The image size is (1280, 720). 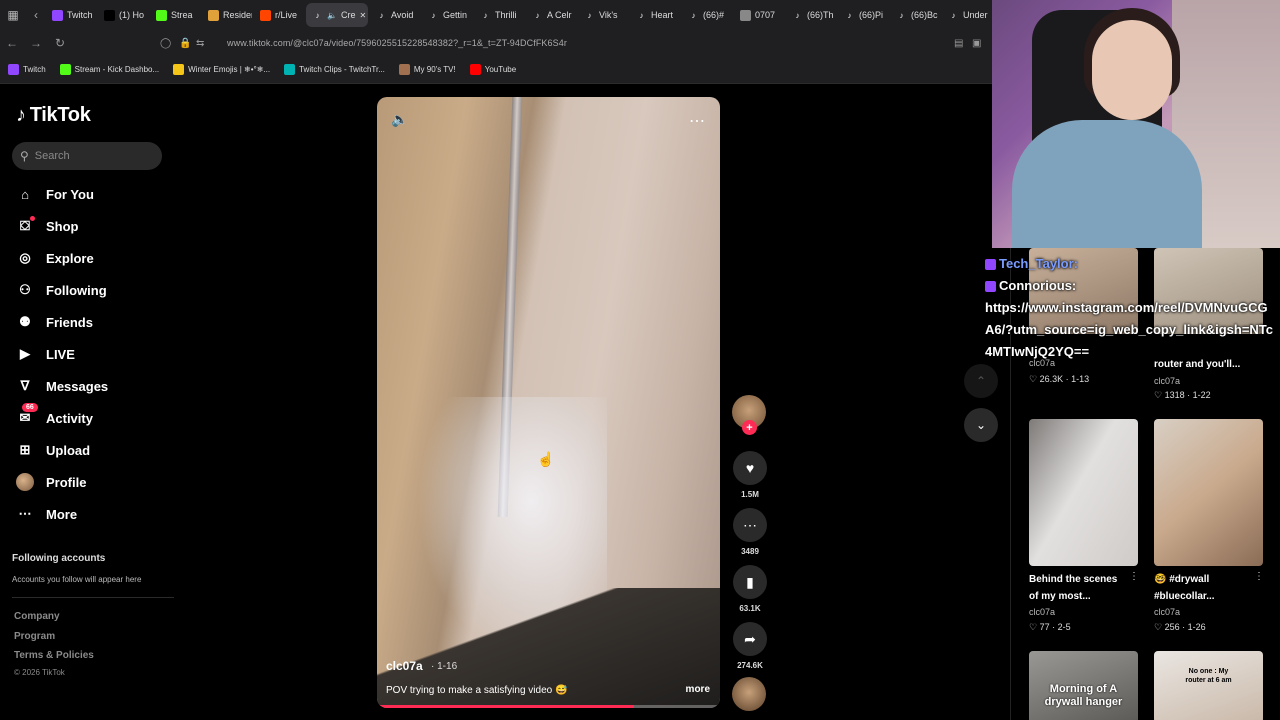 What do you see at coordinates (200, 43) in the screenshot?
I see `permissions-icon: ⇆` at bounding box center [200, 43].